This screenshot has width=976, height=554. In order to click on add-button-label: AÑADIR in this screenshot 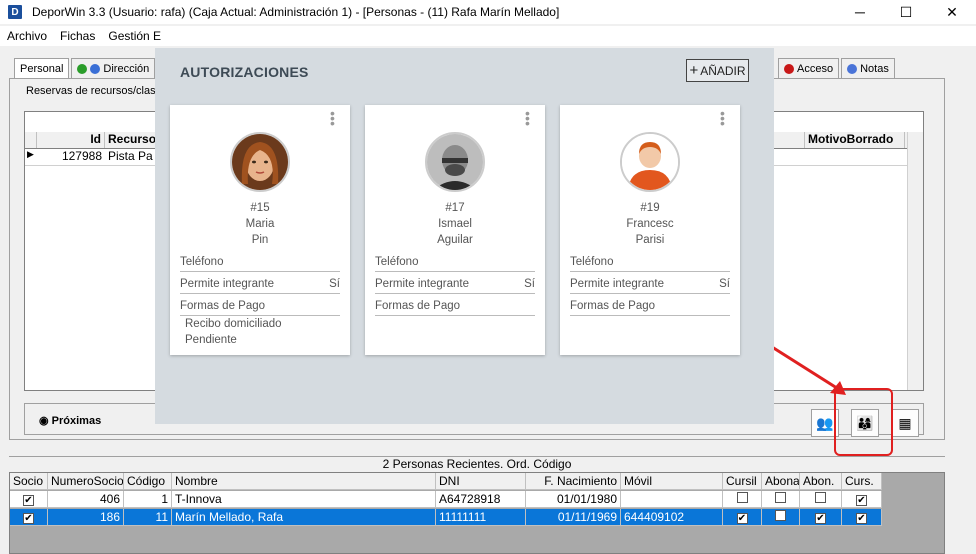, I will do `click(723, 70)`.